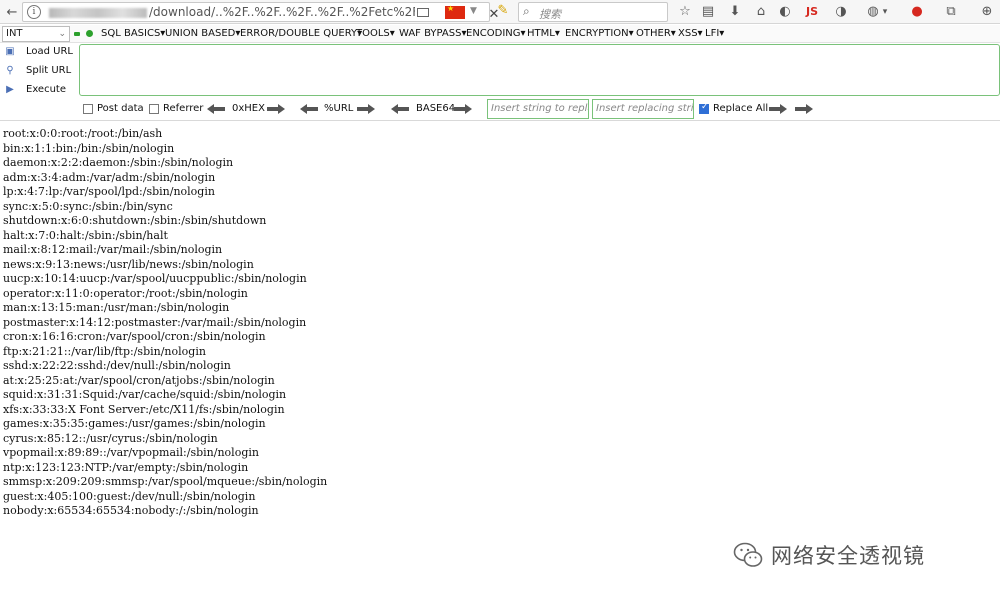  Describe the element at coordinates (88, 109) in the screenshot. I see `post-data-checkbox` at that location.